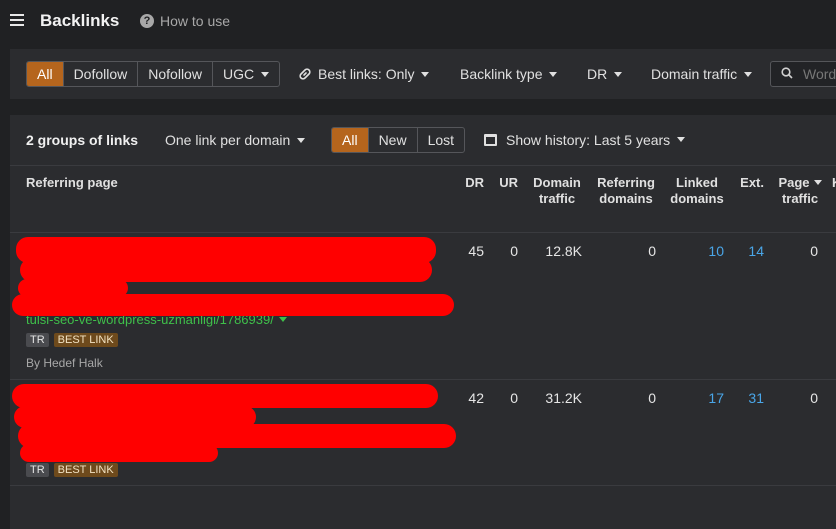 The height and width of the screenshot is (529, 836). I want to click on help-icon: ?, so click(147, 21).